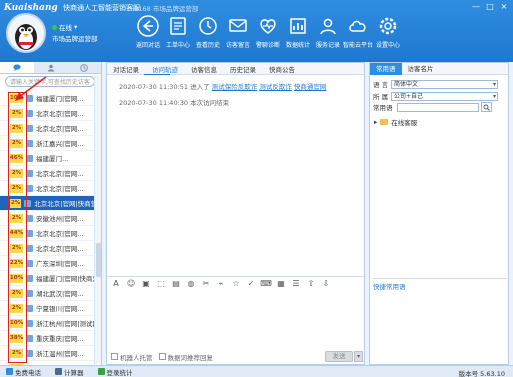 This screenshot has height=377, width=513. Describe the element at coordinates (251, 284) in the screenshot. I see `check-icon: ✓` at that location.